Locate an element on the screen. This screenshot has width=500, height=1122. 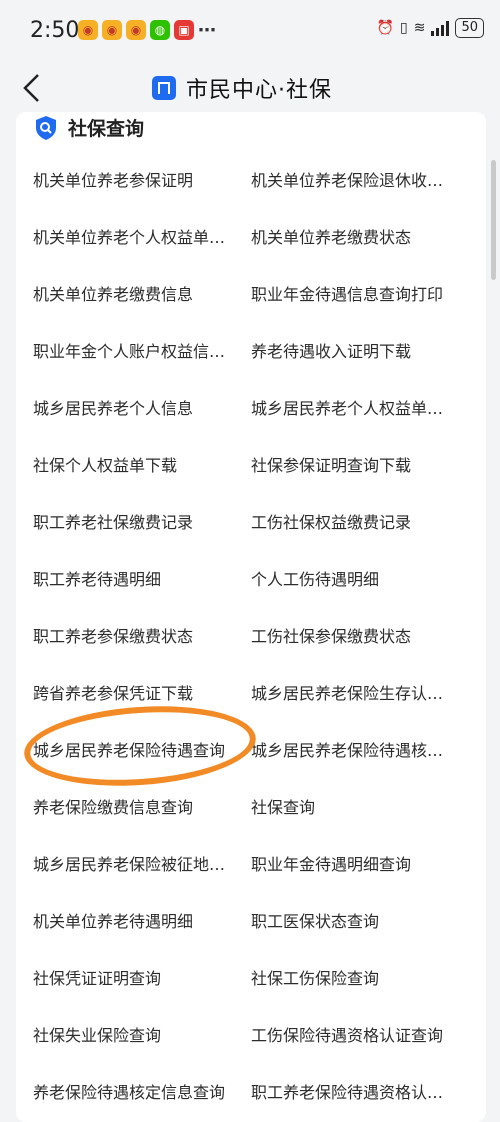
service-item-link: 社保工伤保险查询 is located at coordinates (358, 979).